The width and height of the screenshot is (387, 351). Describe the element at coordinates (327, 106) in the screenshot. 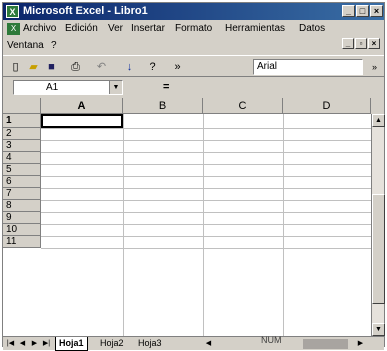

I see `column-header-d: D` at that location.